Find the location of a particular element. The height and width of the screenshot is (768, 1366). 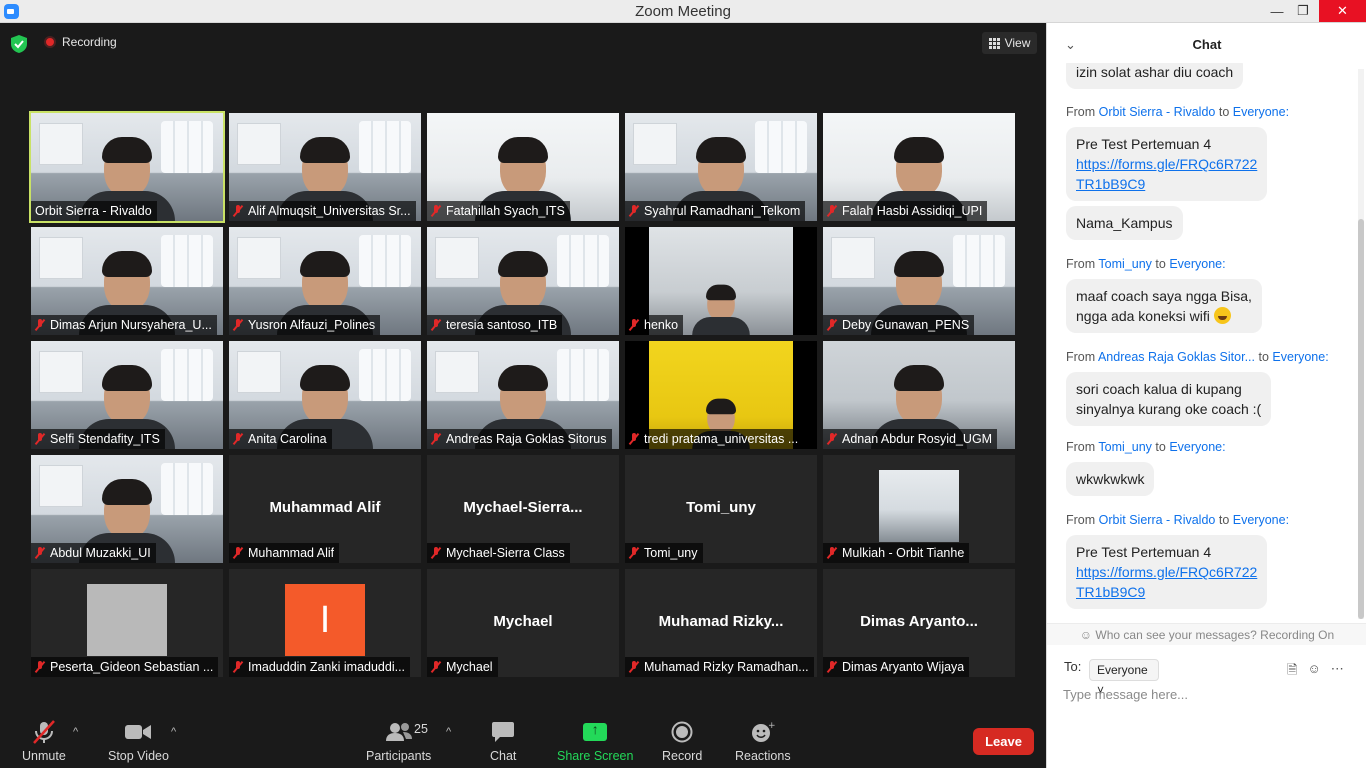

video-camera-icon is located at coordinates (138, 732).